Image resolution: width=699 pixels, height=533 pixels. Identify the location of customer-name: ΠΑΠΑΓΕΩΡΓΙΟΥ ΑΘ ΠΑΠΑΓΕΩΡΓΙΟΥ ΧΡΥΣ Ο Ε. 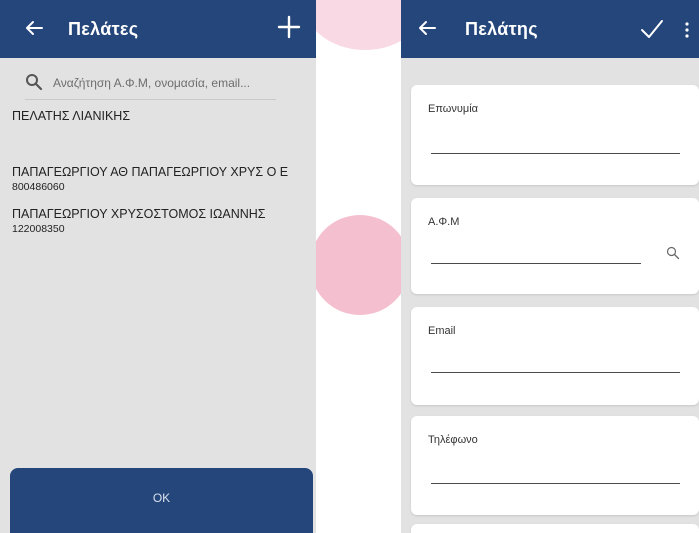
(150, 172).